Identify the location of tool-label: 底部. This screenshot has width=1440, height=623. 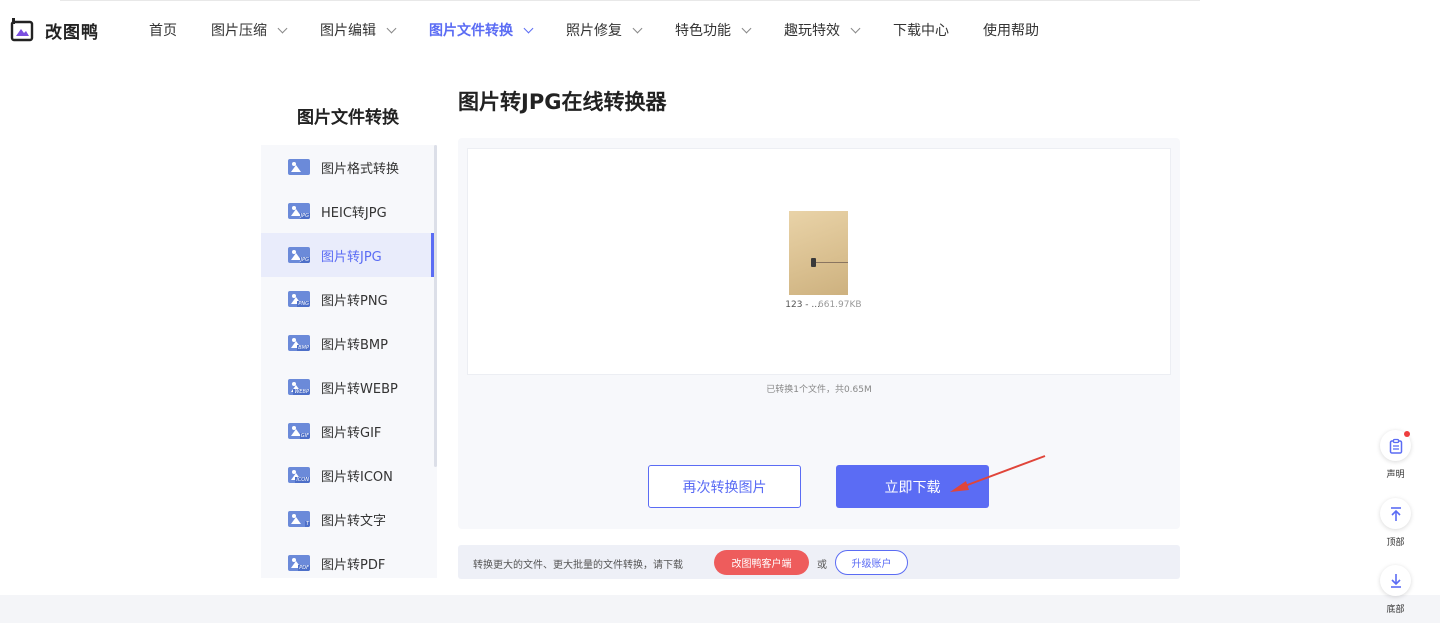
(1395, 610).